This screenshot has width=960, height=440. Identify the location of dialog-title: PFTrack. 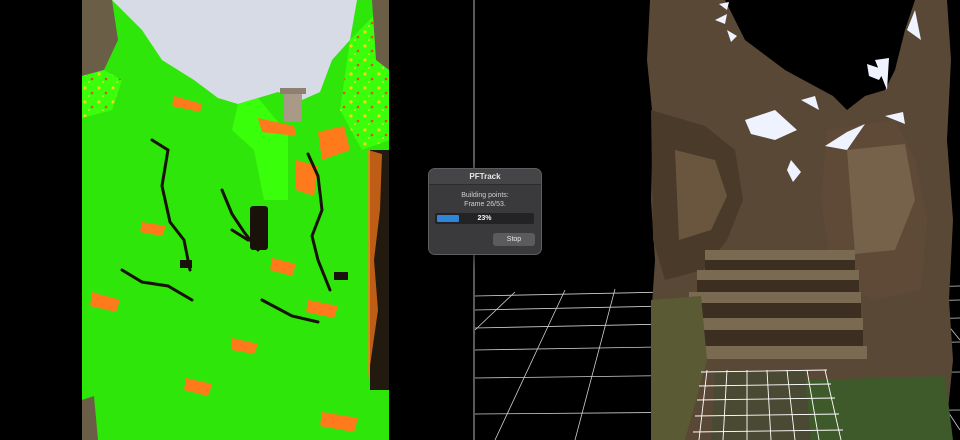
(485, 177).